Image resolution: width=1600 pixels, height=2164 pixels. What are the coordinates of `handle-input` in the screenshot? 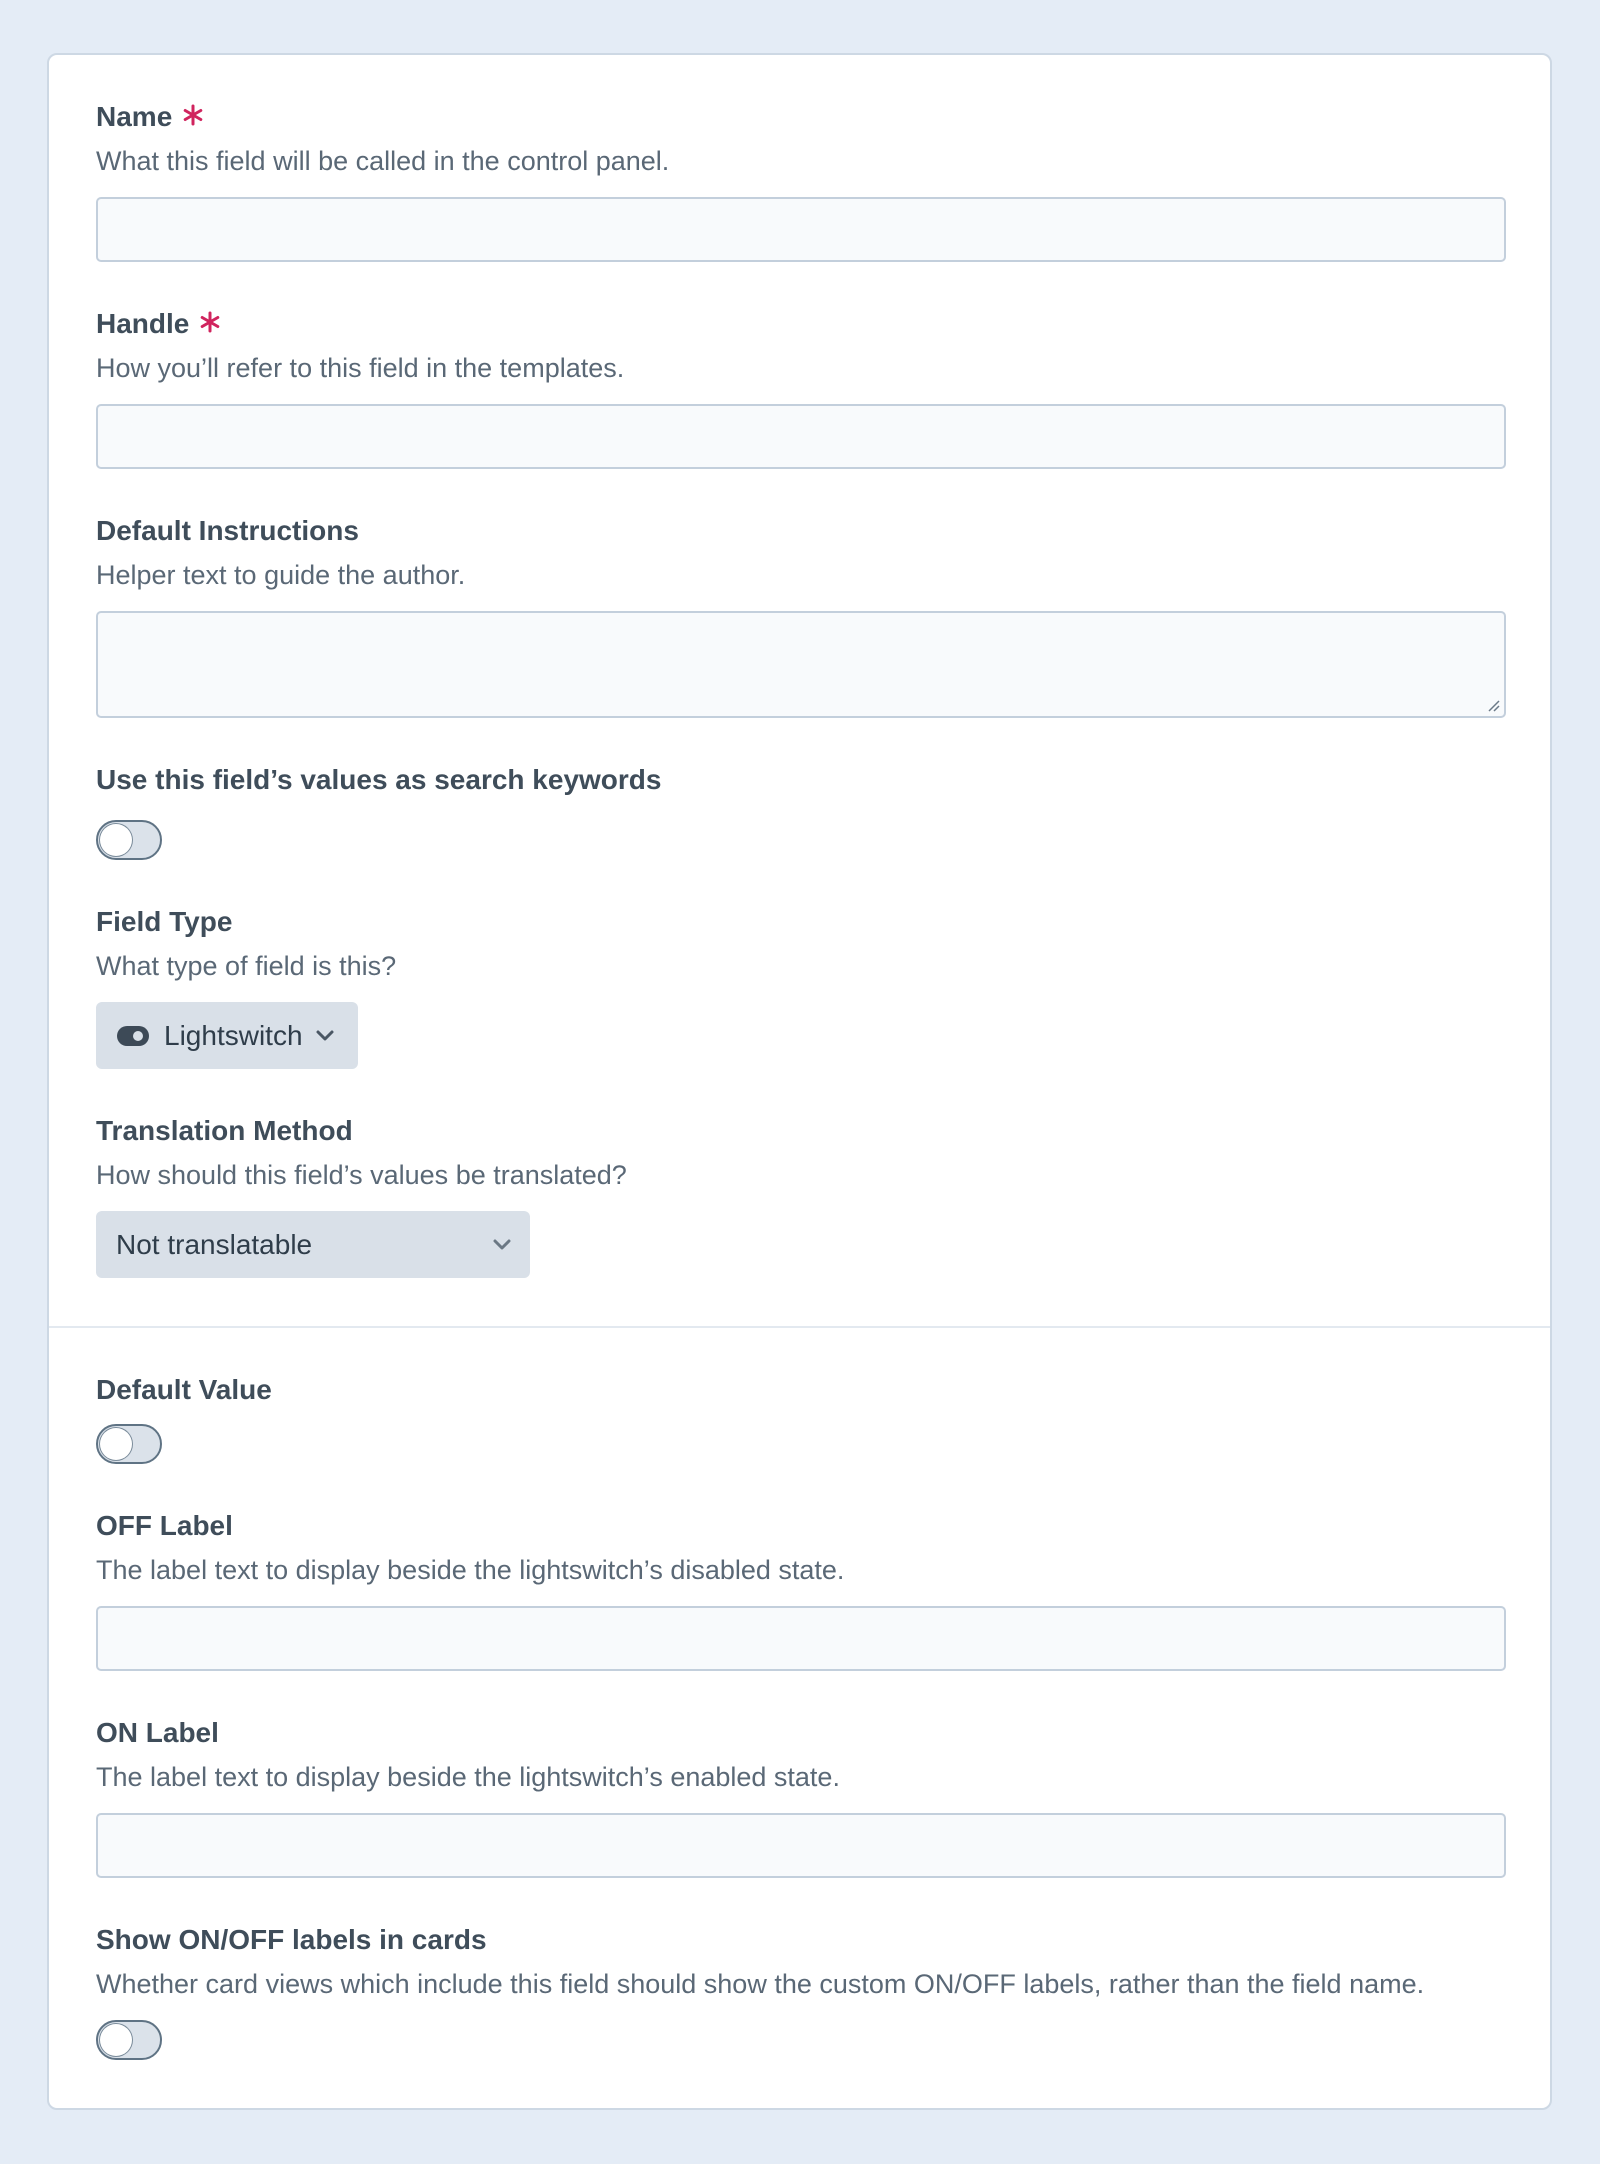 It's located at (801, 436).